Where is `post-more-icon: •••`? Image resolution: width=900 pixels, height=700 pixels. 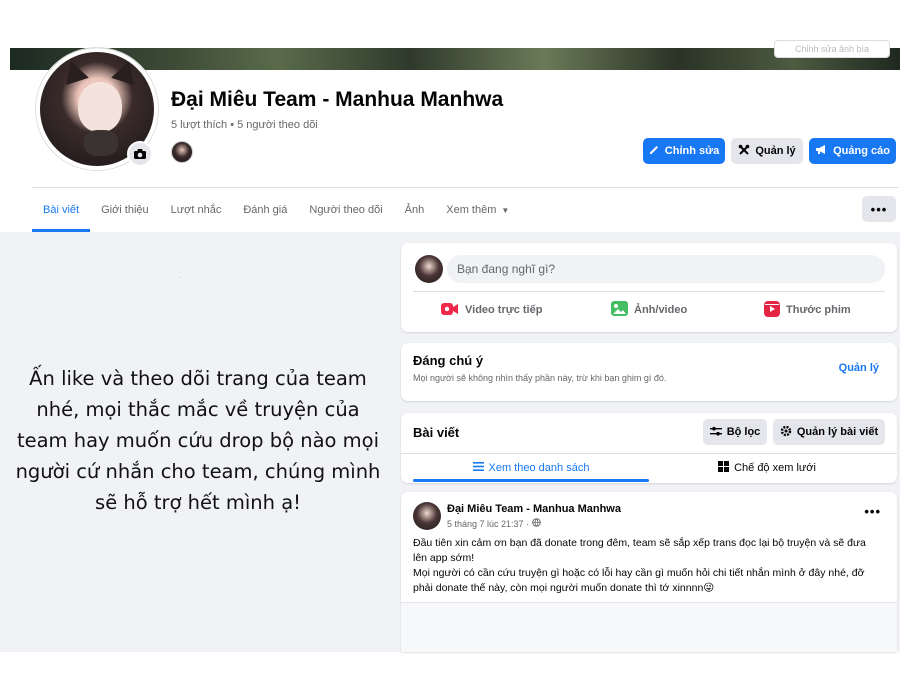
post-more-icon: ••• is located at coordinates (872, 511).